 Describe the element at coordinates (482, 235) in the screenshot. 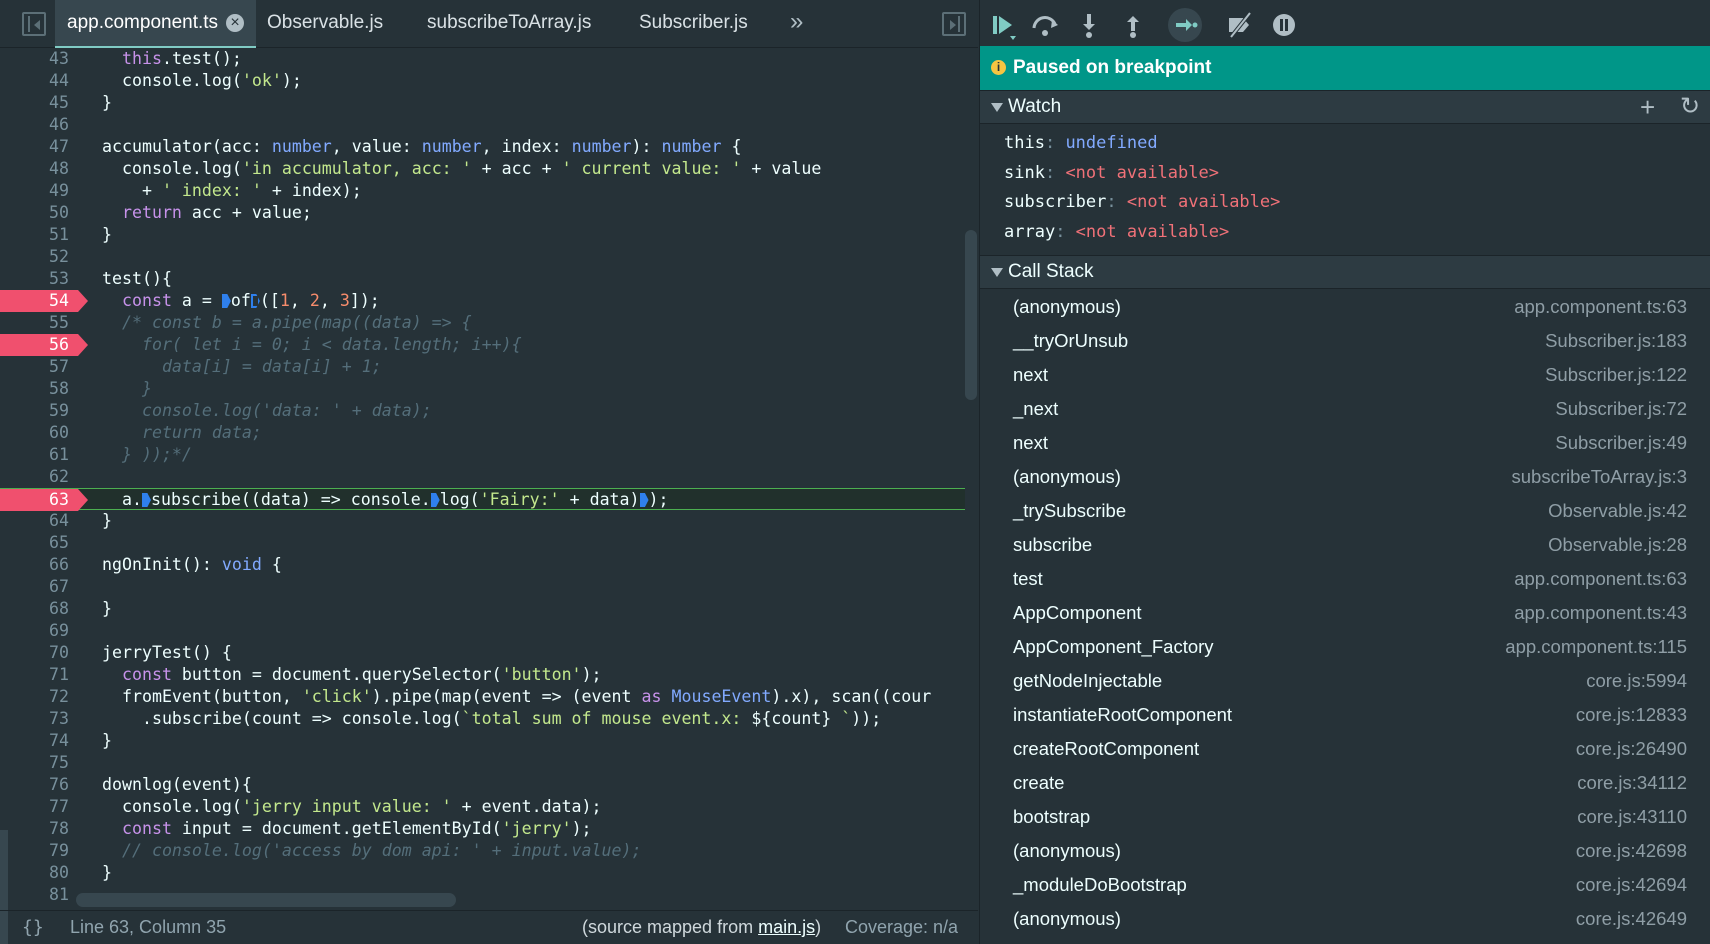

I see `code-line: 51}` at that location.